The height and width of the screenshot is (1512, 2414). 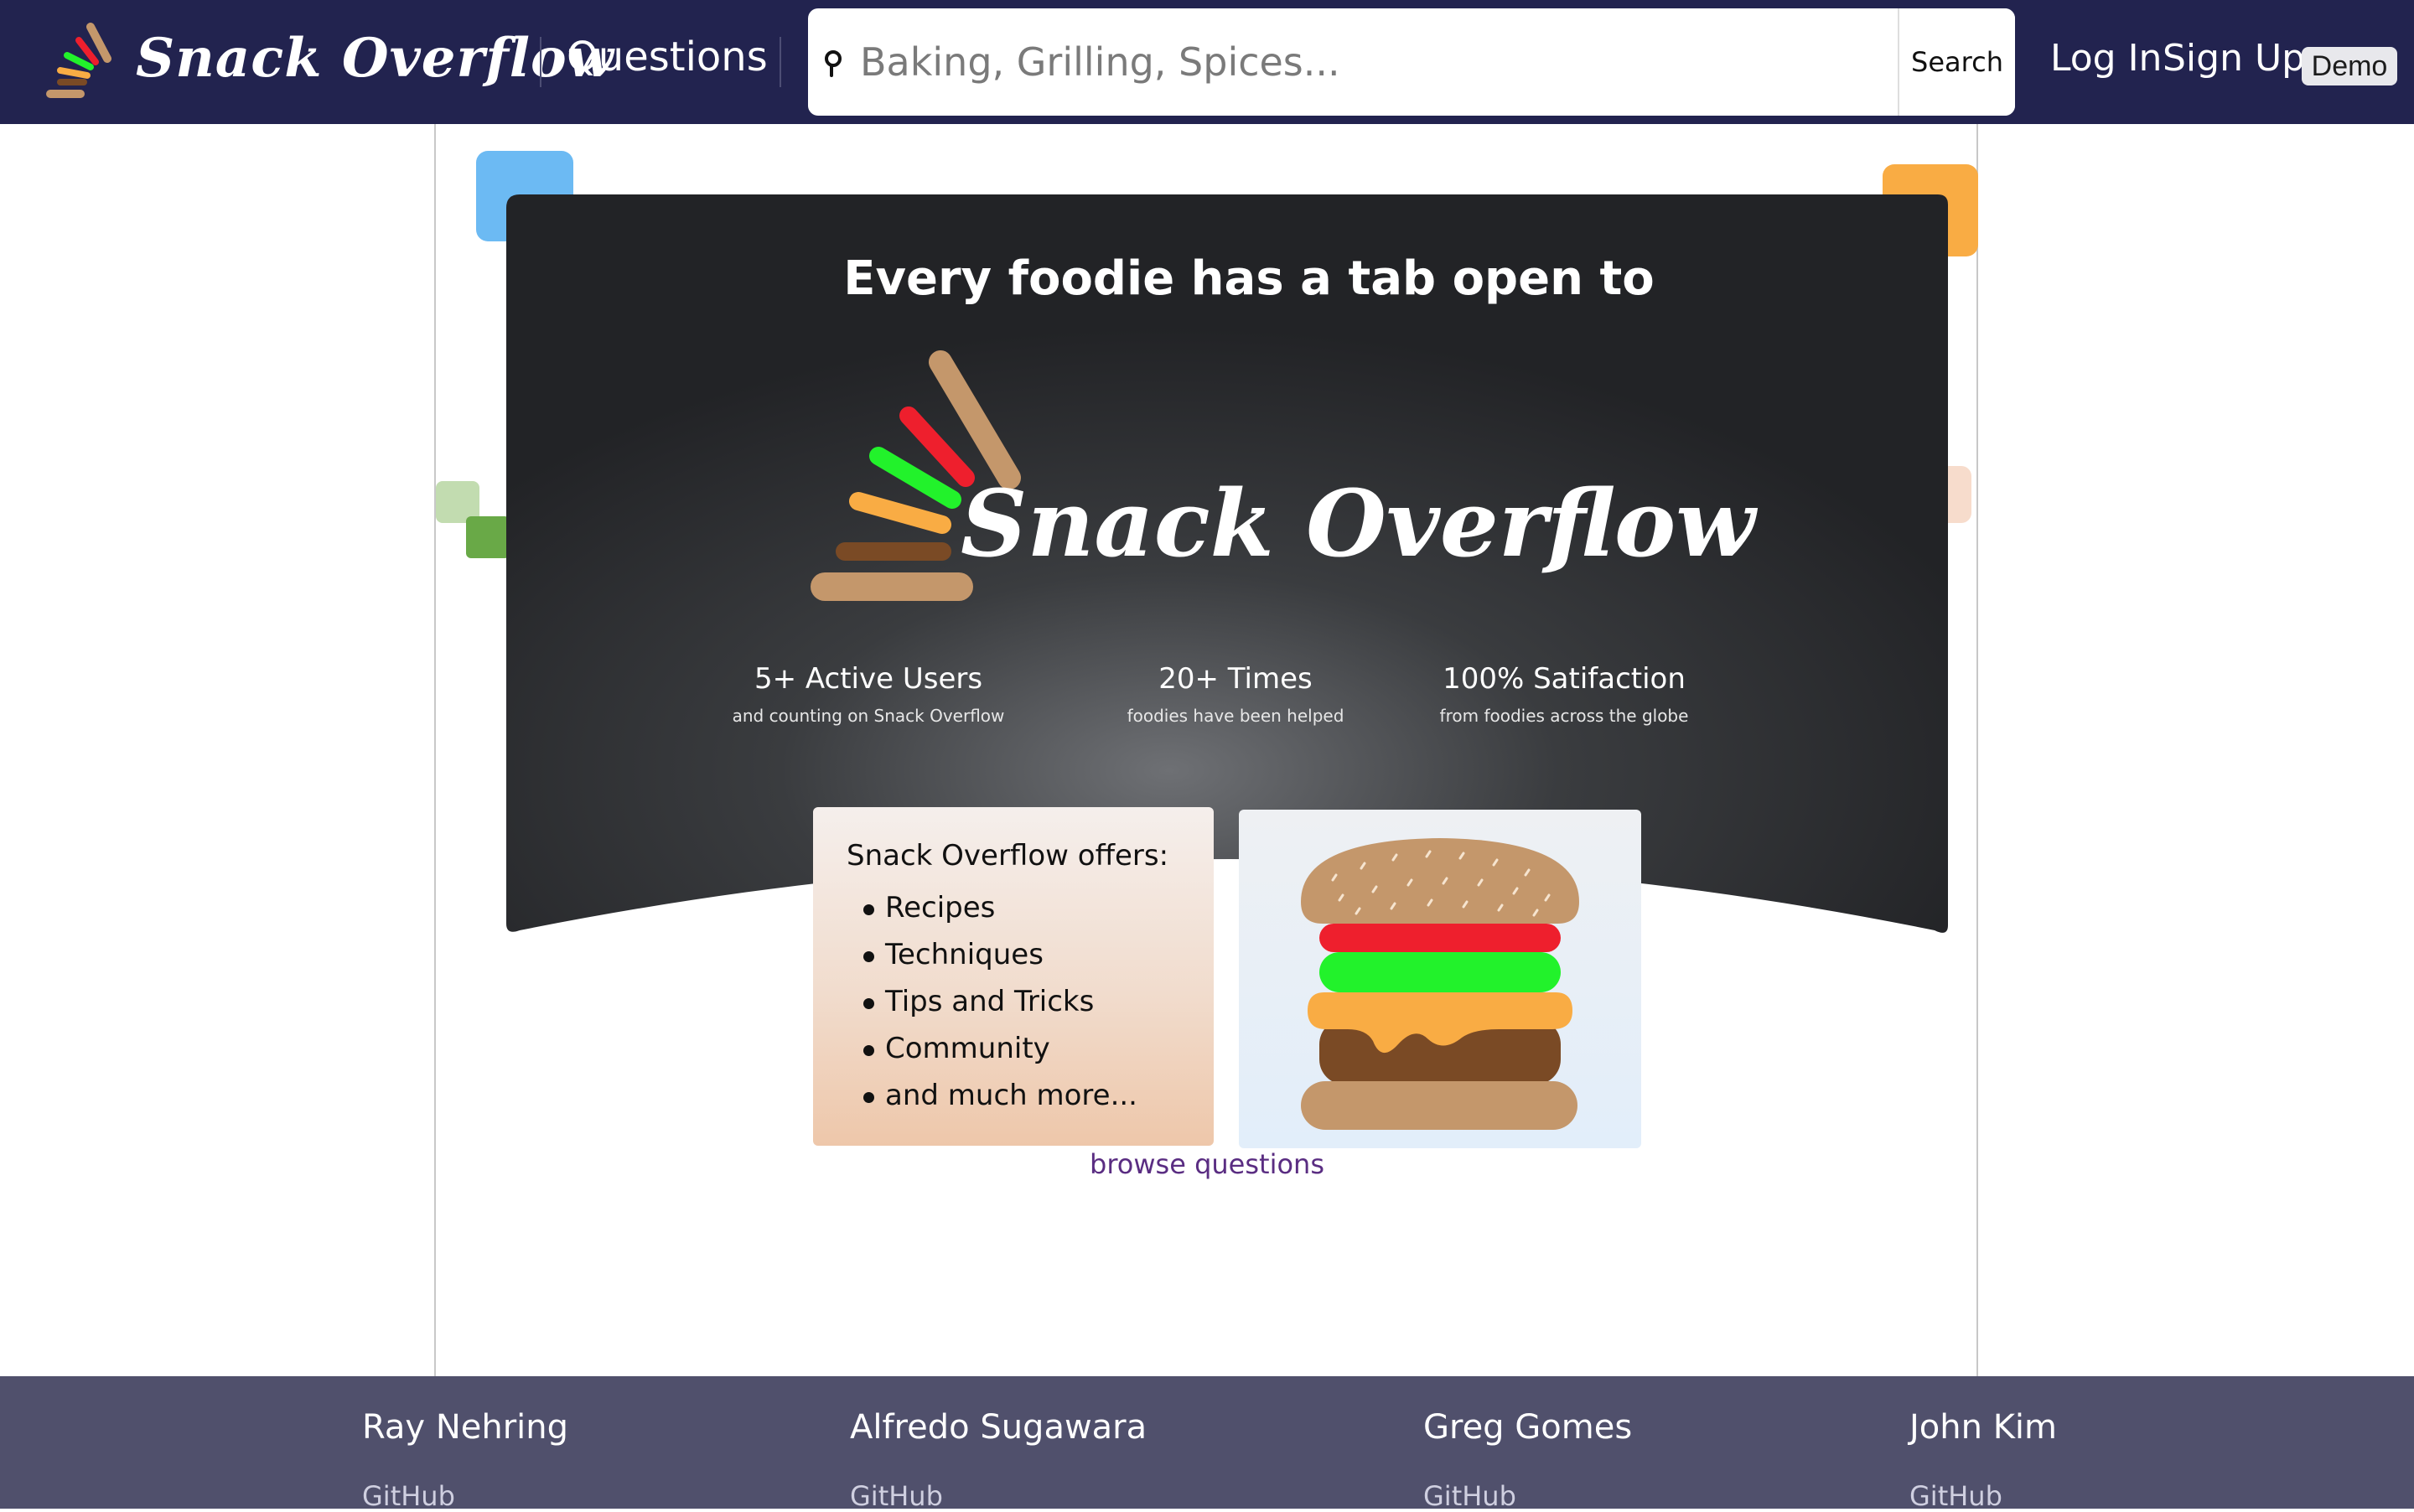 I want to click on burger-card, so click(x=1440, y=979).